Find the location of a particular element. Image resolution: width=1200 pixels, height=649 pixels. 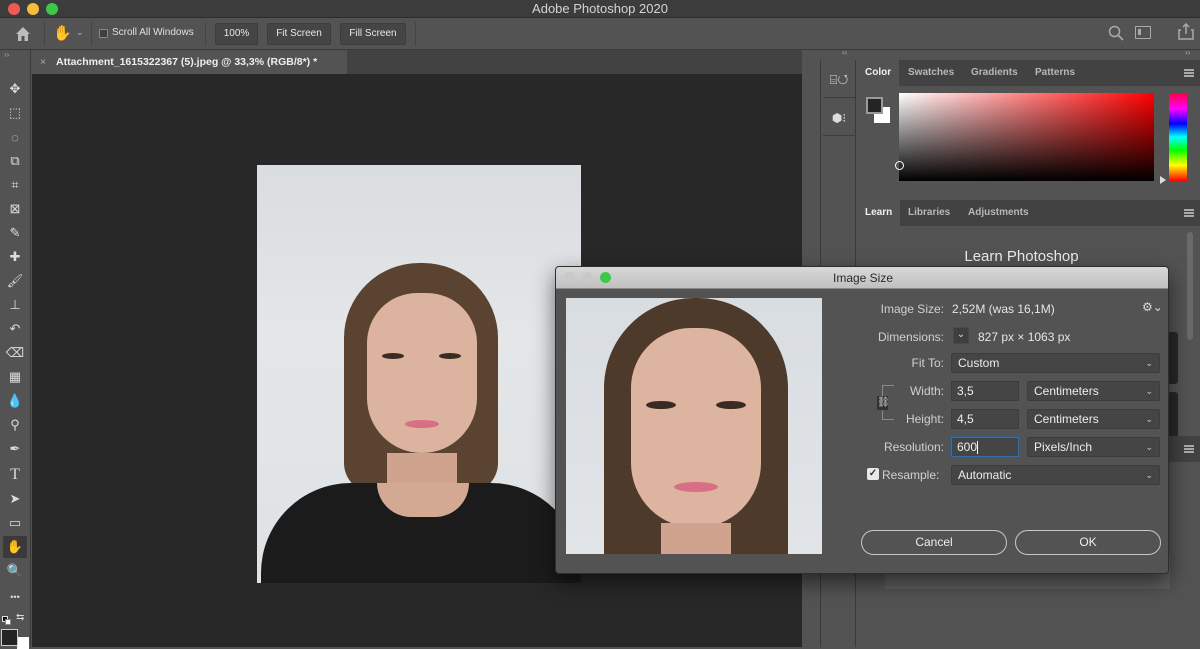

saturation-brightness-field is located at coordinates (1024, 137).